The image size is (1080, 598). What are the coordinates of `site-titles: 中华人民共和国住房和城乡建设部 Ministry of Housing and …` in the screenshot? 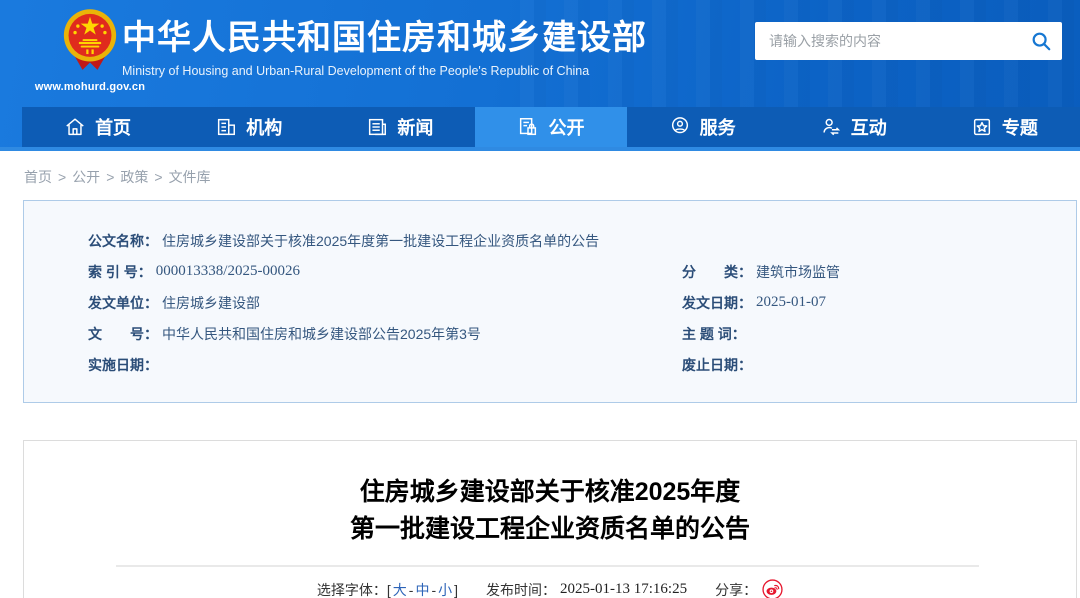 It's located at (384, 48).